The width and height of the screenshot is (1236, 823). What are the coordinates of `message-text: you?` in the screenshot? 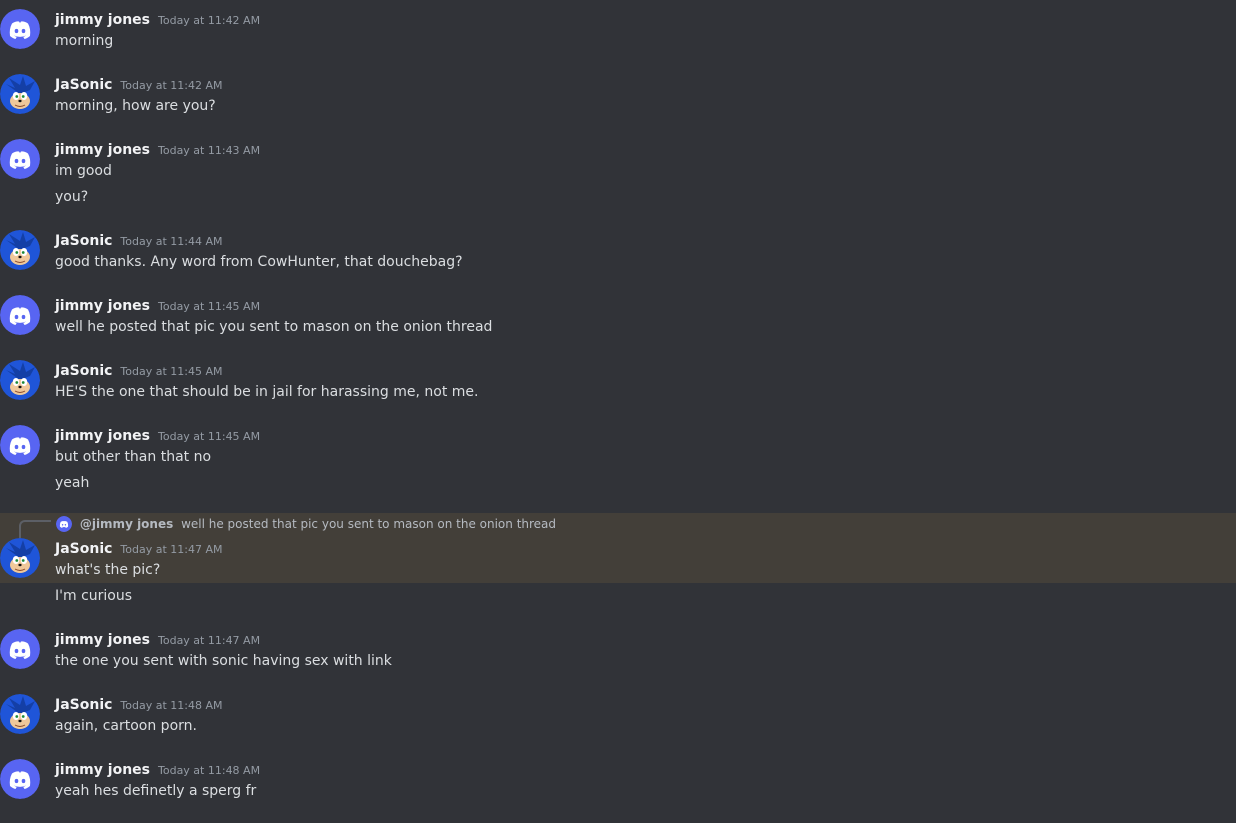 It's located at (72, 197).